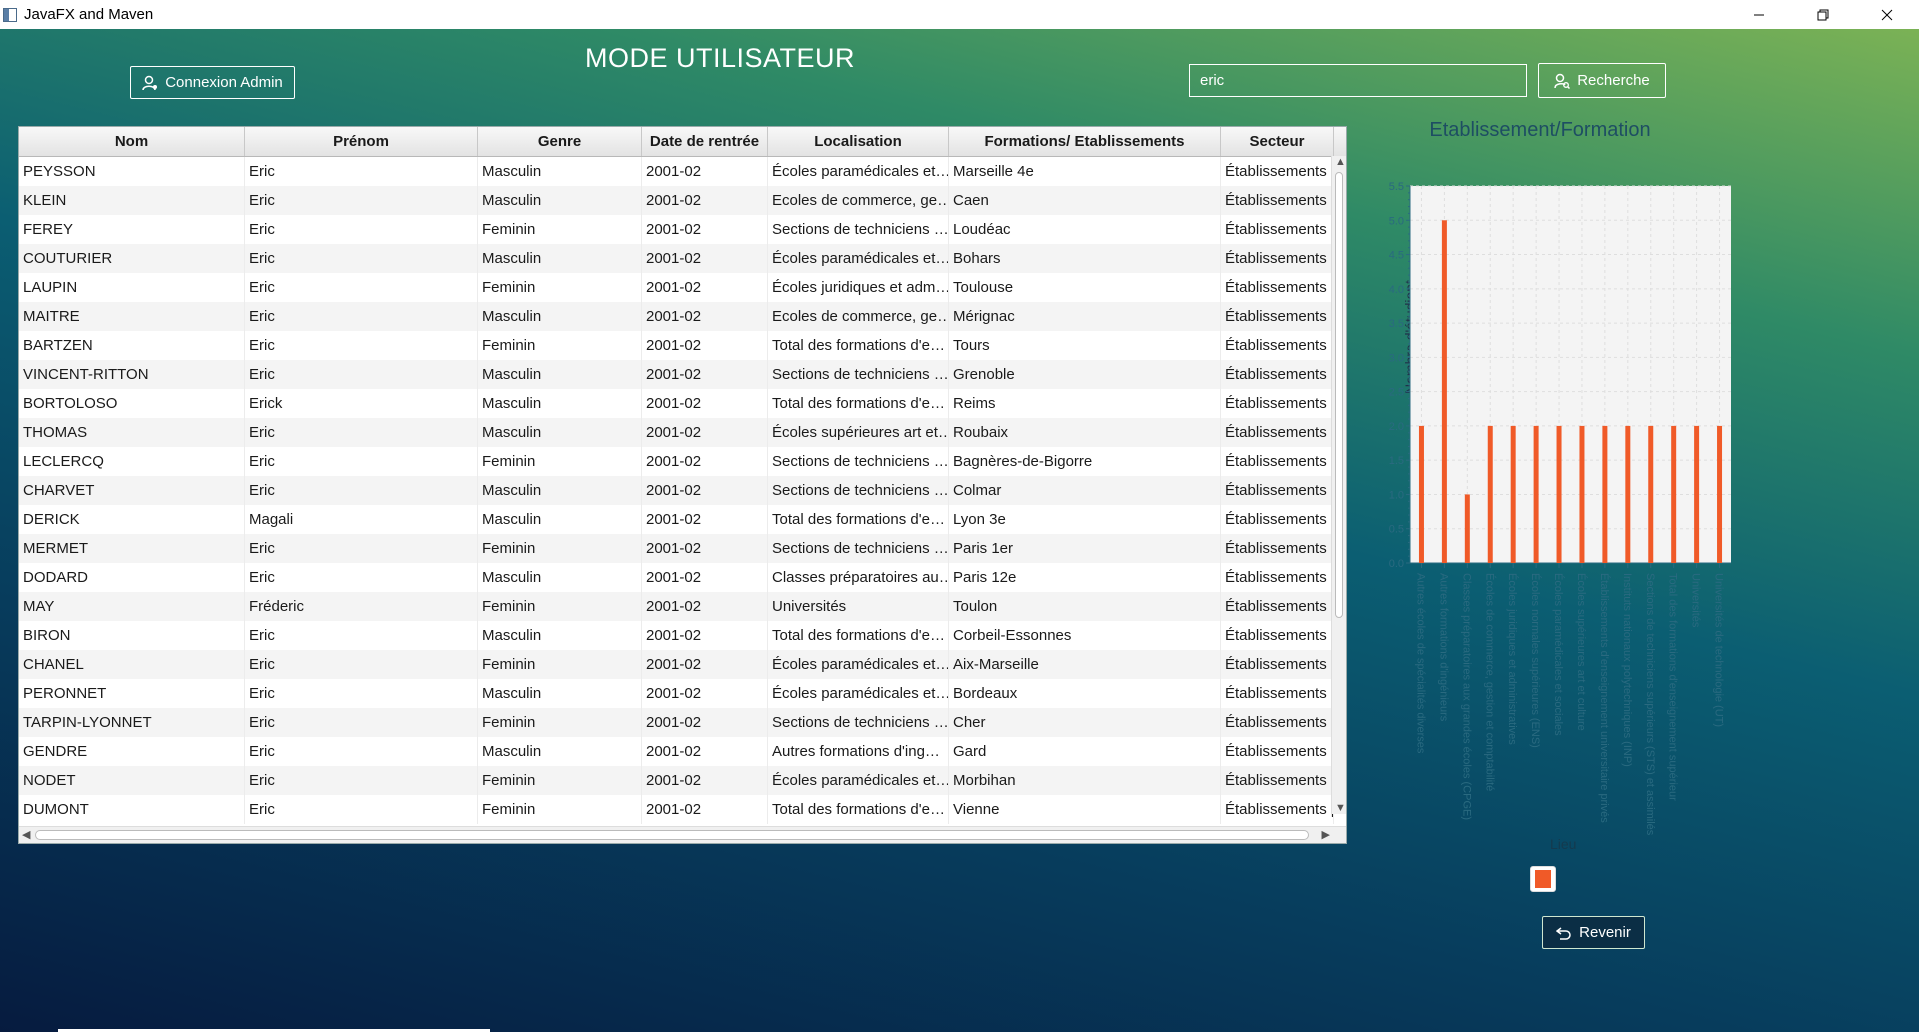  I want to click on restore-icon, so click(1823, 14).